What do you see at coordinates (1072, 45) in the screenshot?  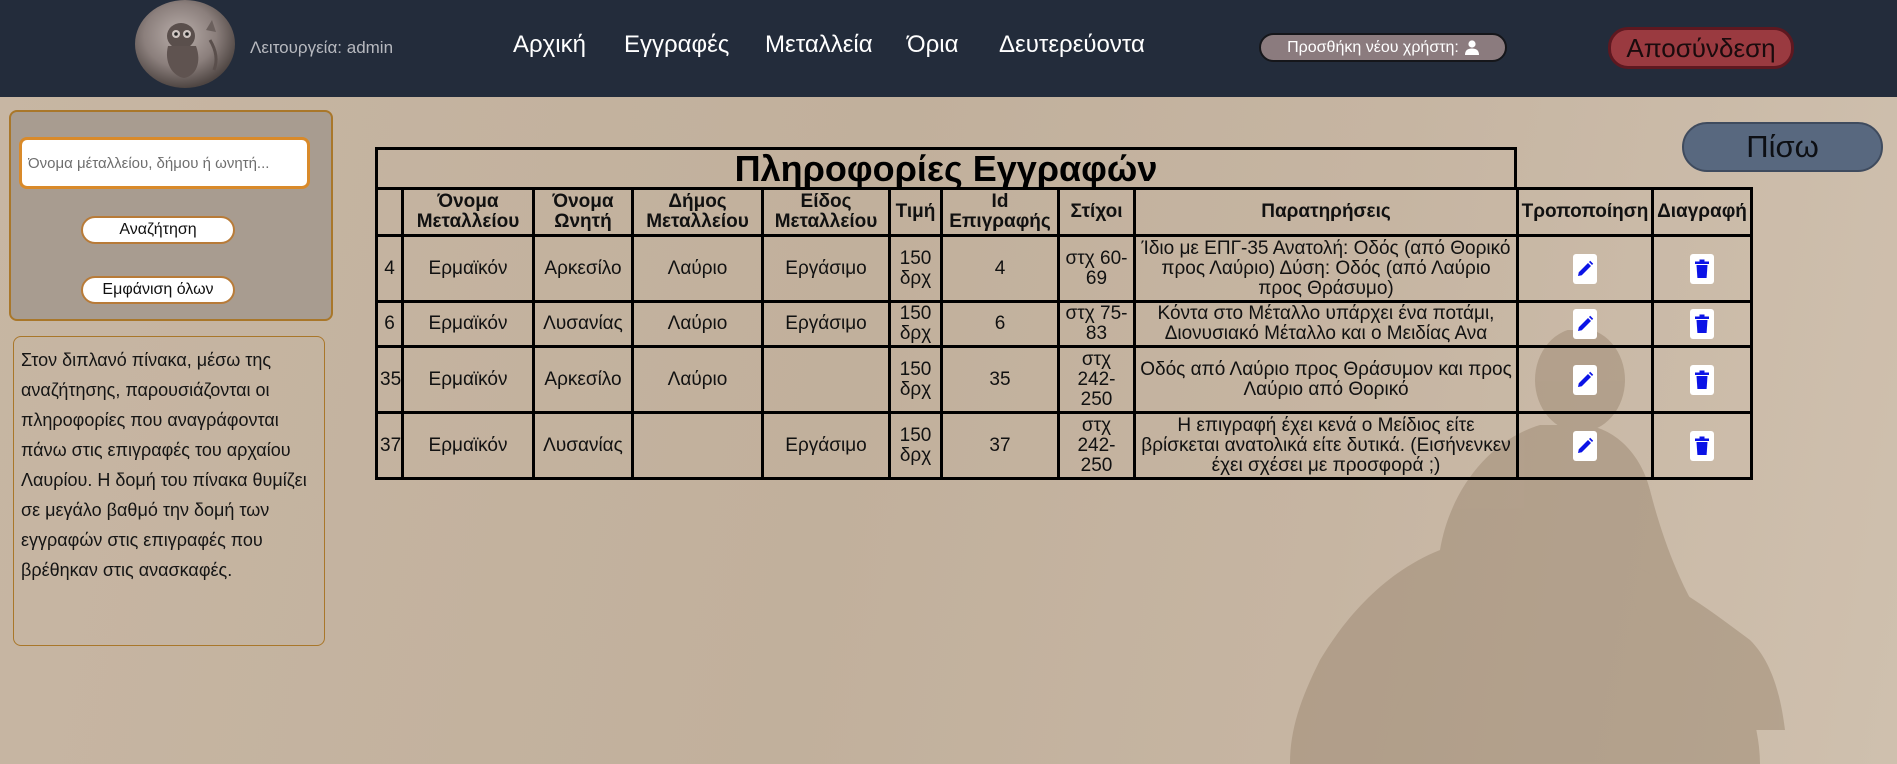 I see `nav-secondary: Δευτερεύοντα` at bounding box center [1072, 45].